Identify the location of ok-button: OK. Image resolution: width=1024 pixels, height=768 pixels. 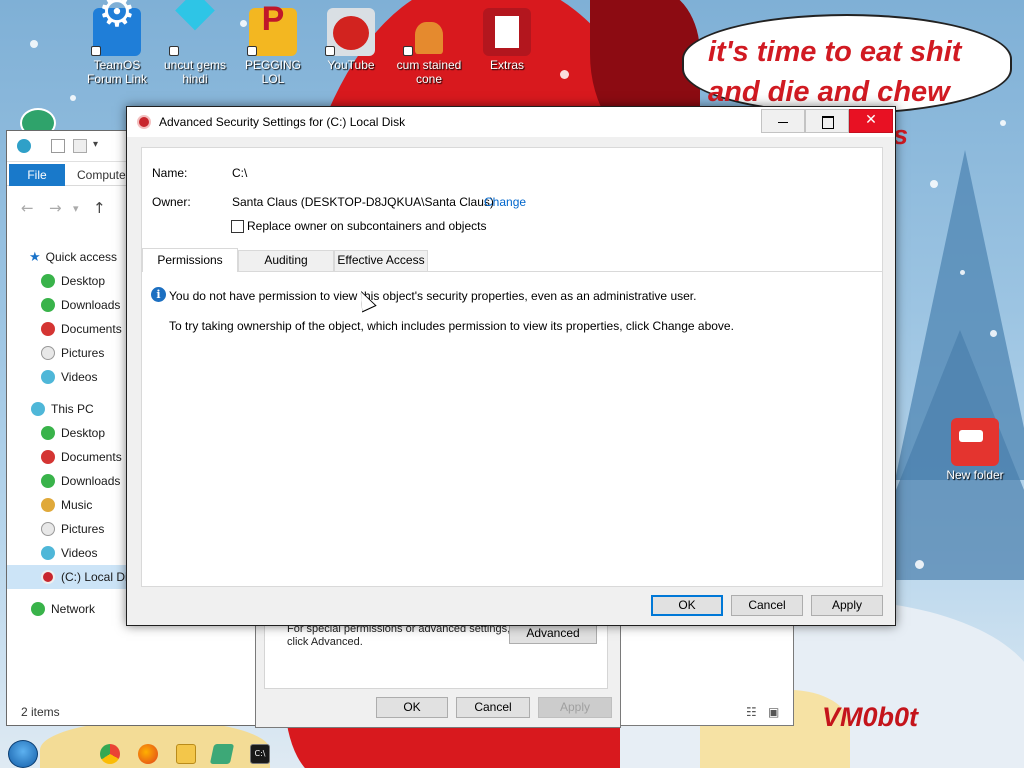
(687, 605).